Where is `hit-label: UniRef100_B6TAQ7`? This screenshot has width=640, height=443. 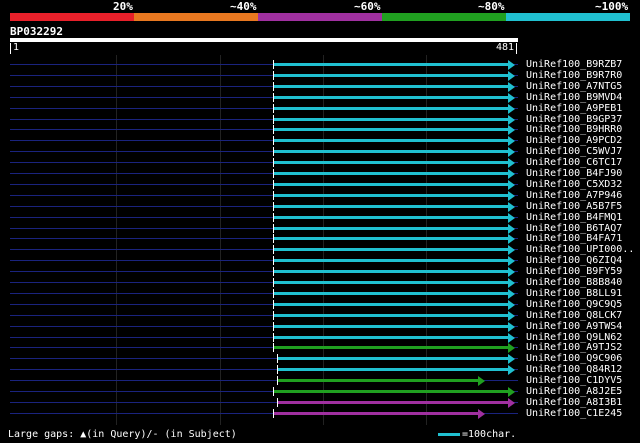 hit-label: UniRef100_B6TAQ7 is located at coordinates (574, 228).